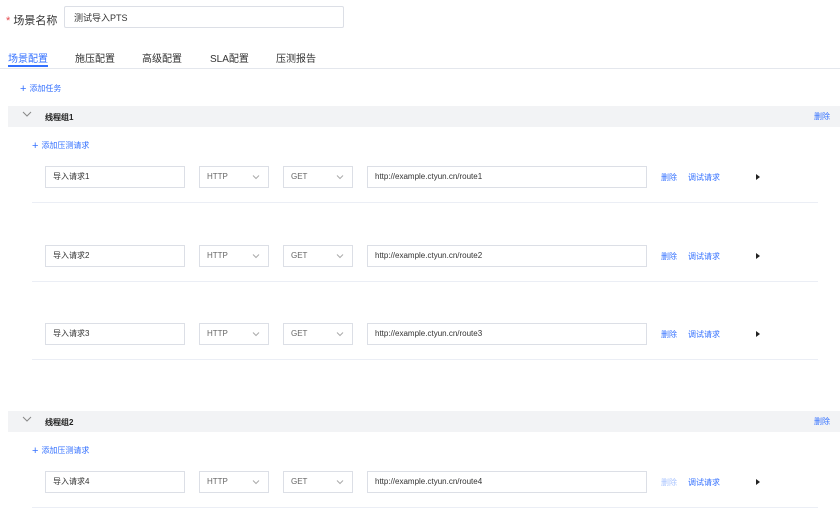 Image resolution: width=840 pixels, height=516 pixels. What do you see at coordinates (45, 88) in the screenshot?
I see `add-task-label: 添加任务` at bounding box center [45, 88].